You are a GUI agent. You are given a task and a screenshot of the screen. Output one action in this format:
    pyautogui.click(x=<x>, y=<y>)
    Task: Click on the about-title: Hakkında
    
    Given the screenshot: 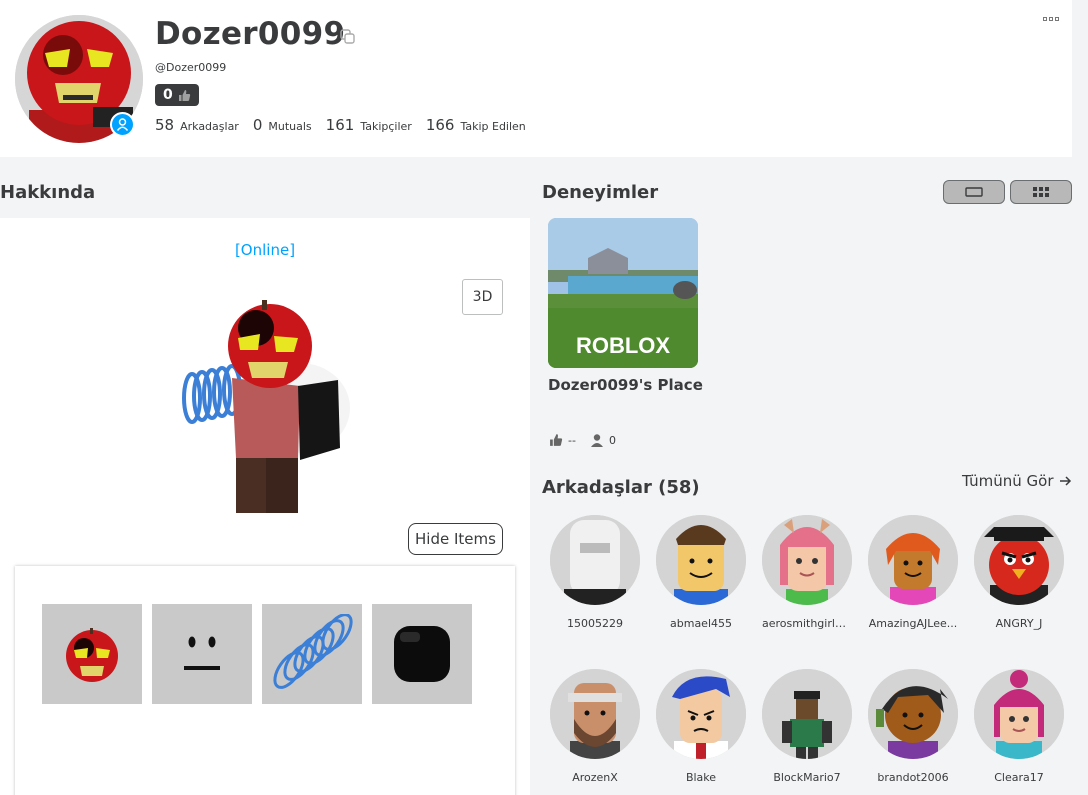 What is the action you would take?
    pyautogui.click(x=48, y=192)
    